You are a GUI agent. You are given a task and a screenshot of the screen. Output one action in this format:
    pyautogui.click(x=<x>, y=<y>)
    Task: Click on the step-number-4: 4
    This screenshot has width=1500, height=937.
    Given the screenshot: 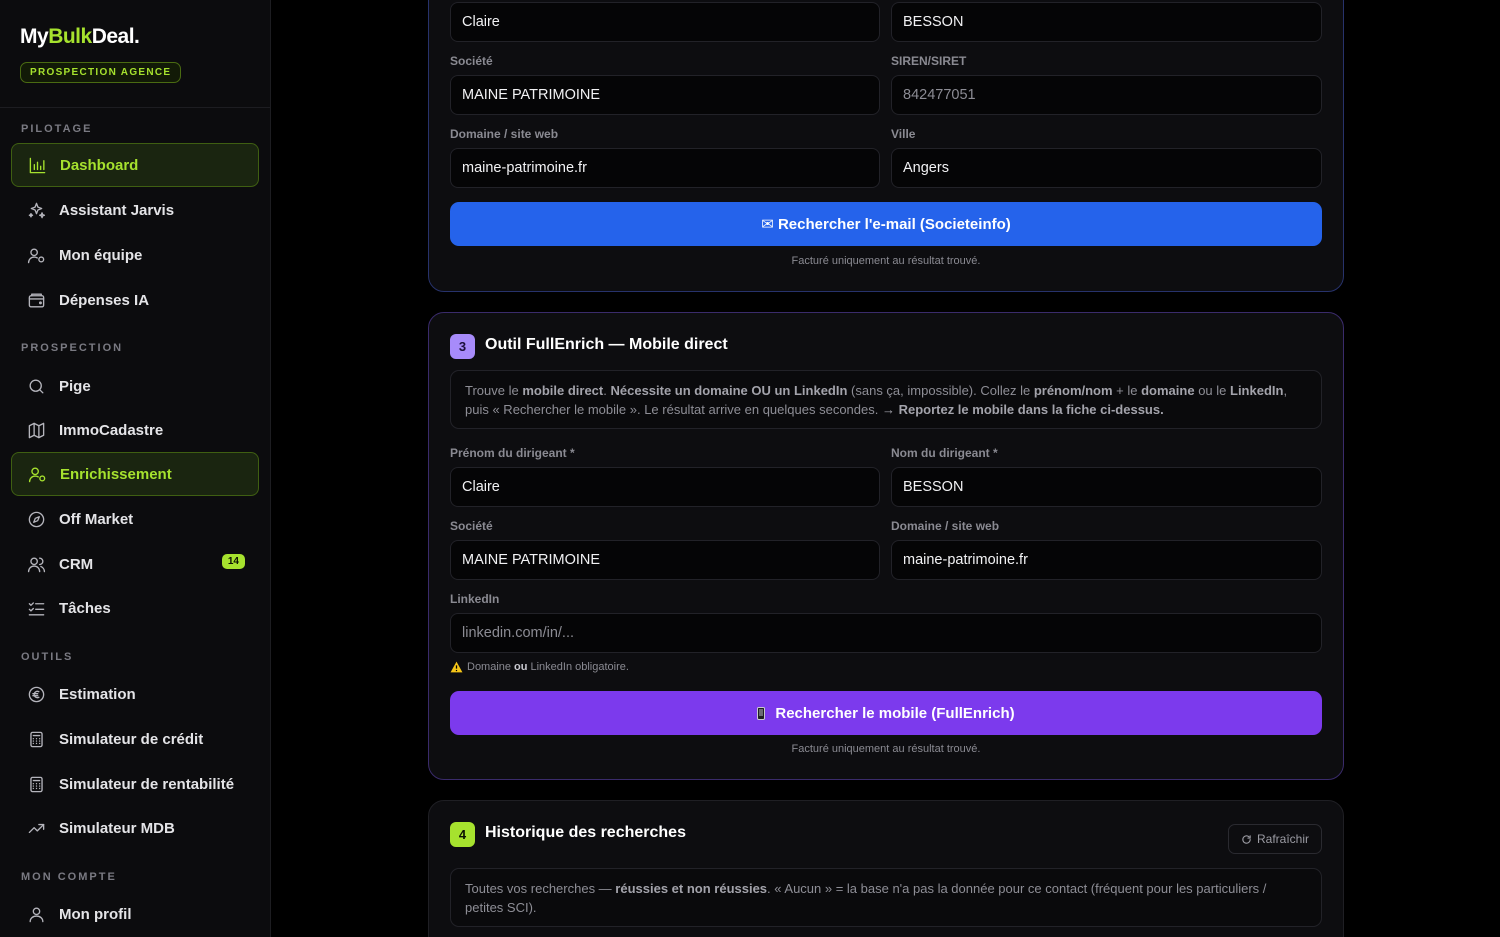 What is the action you would take?
    pyautogui.click(x=462, y=834)
    